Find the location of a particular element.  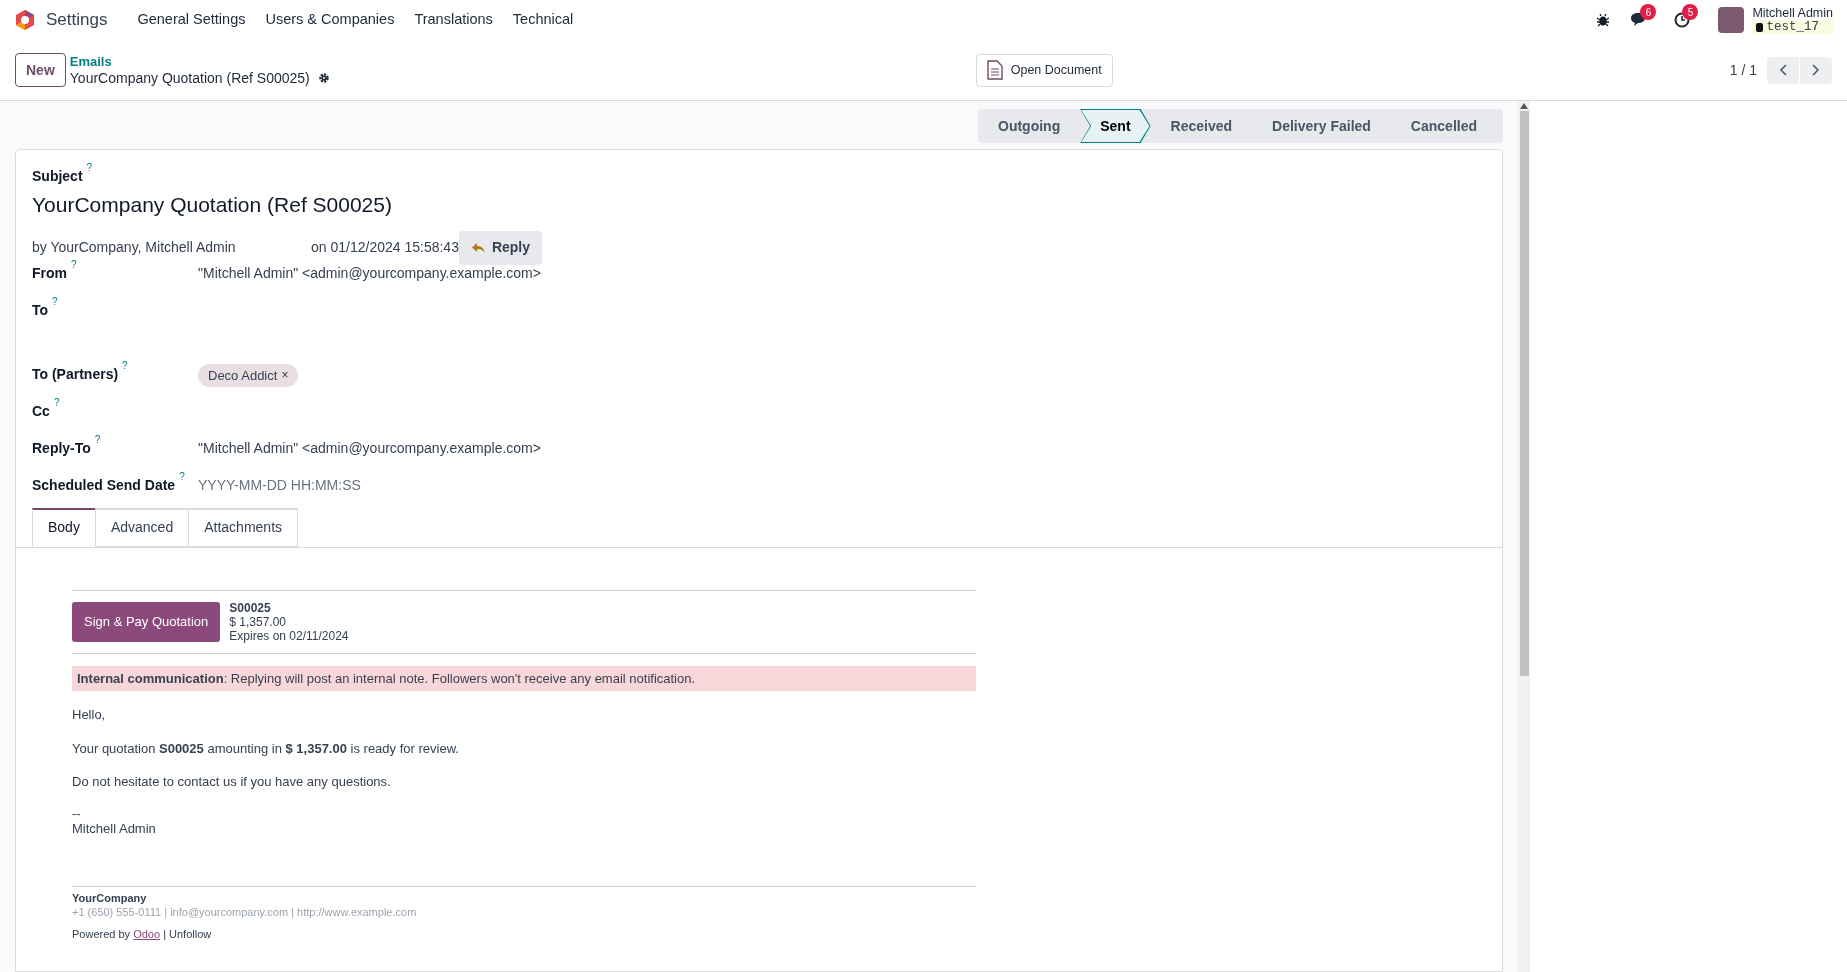

notification-badge: 5 is located at coordinates (1690, 12).